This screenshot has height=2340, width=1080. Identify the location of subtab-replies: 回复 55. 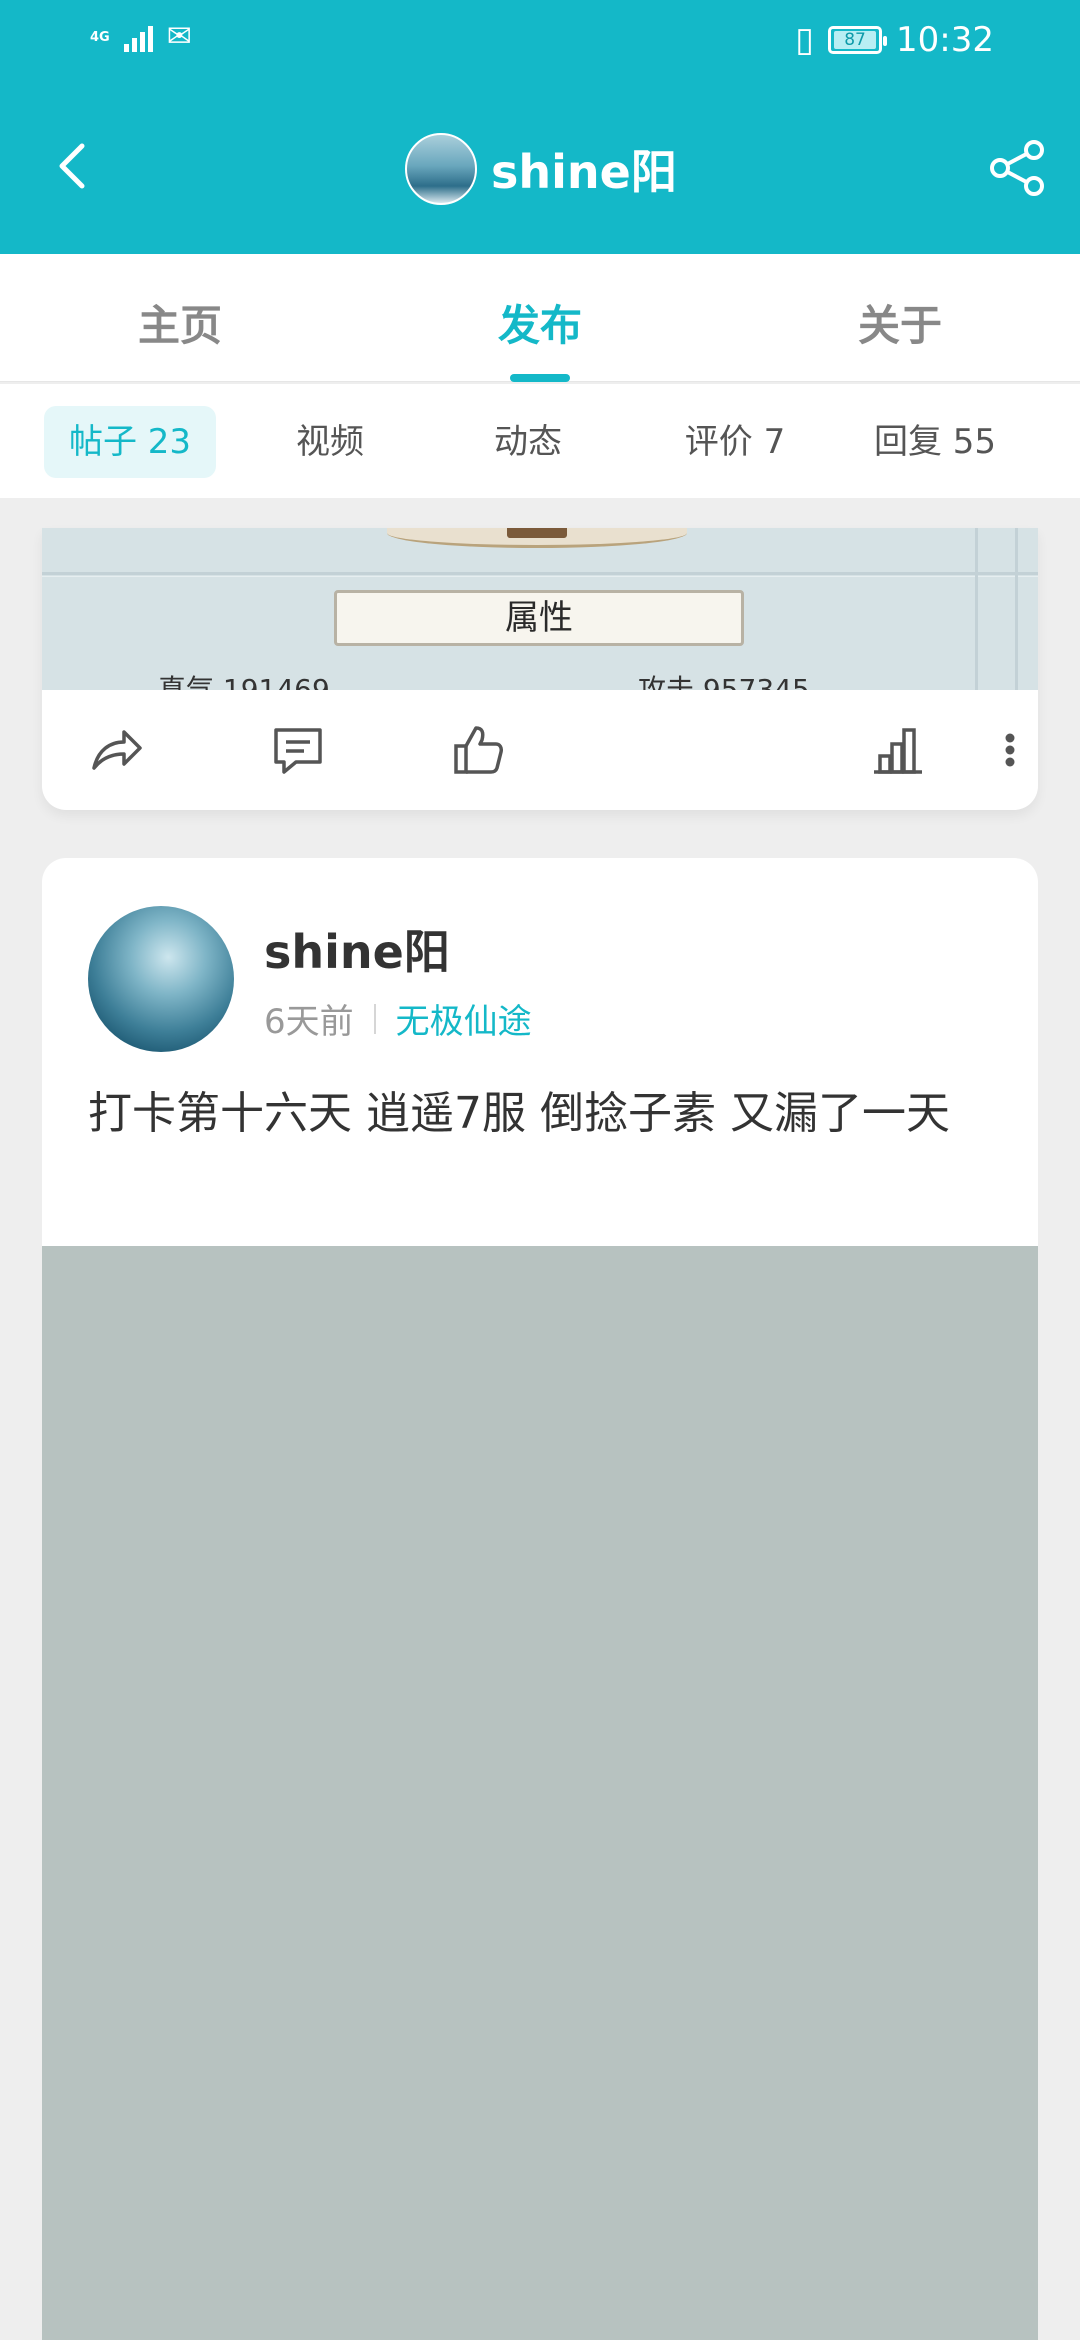
(935, 442).